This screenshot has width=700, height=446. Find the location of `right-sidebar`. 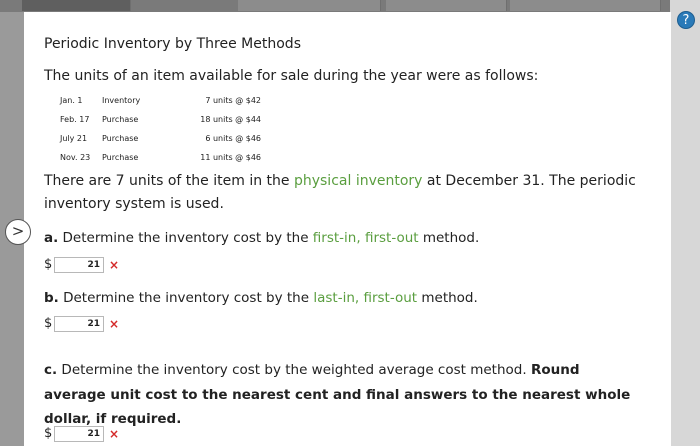

right-sidebar is located at coordinates (685, 223).